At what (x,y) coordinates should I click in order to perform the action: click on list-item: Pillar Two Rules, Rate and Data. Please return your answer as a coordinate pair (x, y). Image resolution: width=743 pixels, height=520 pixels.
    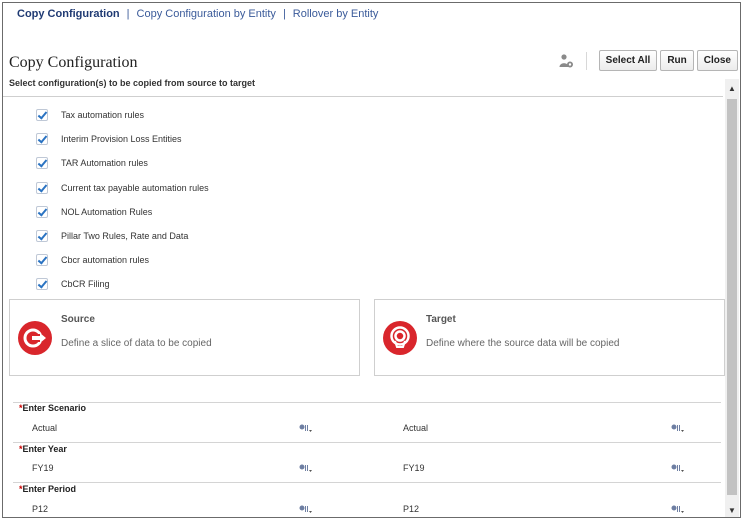
    Looking at the image, I should click on (112, 236).